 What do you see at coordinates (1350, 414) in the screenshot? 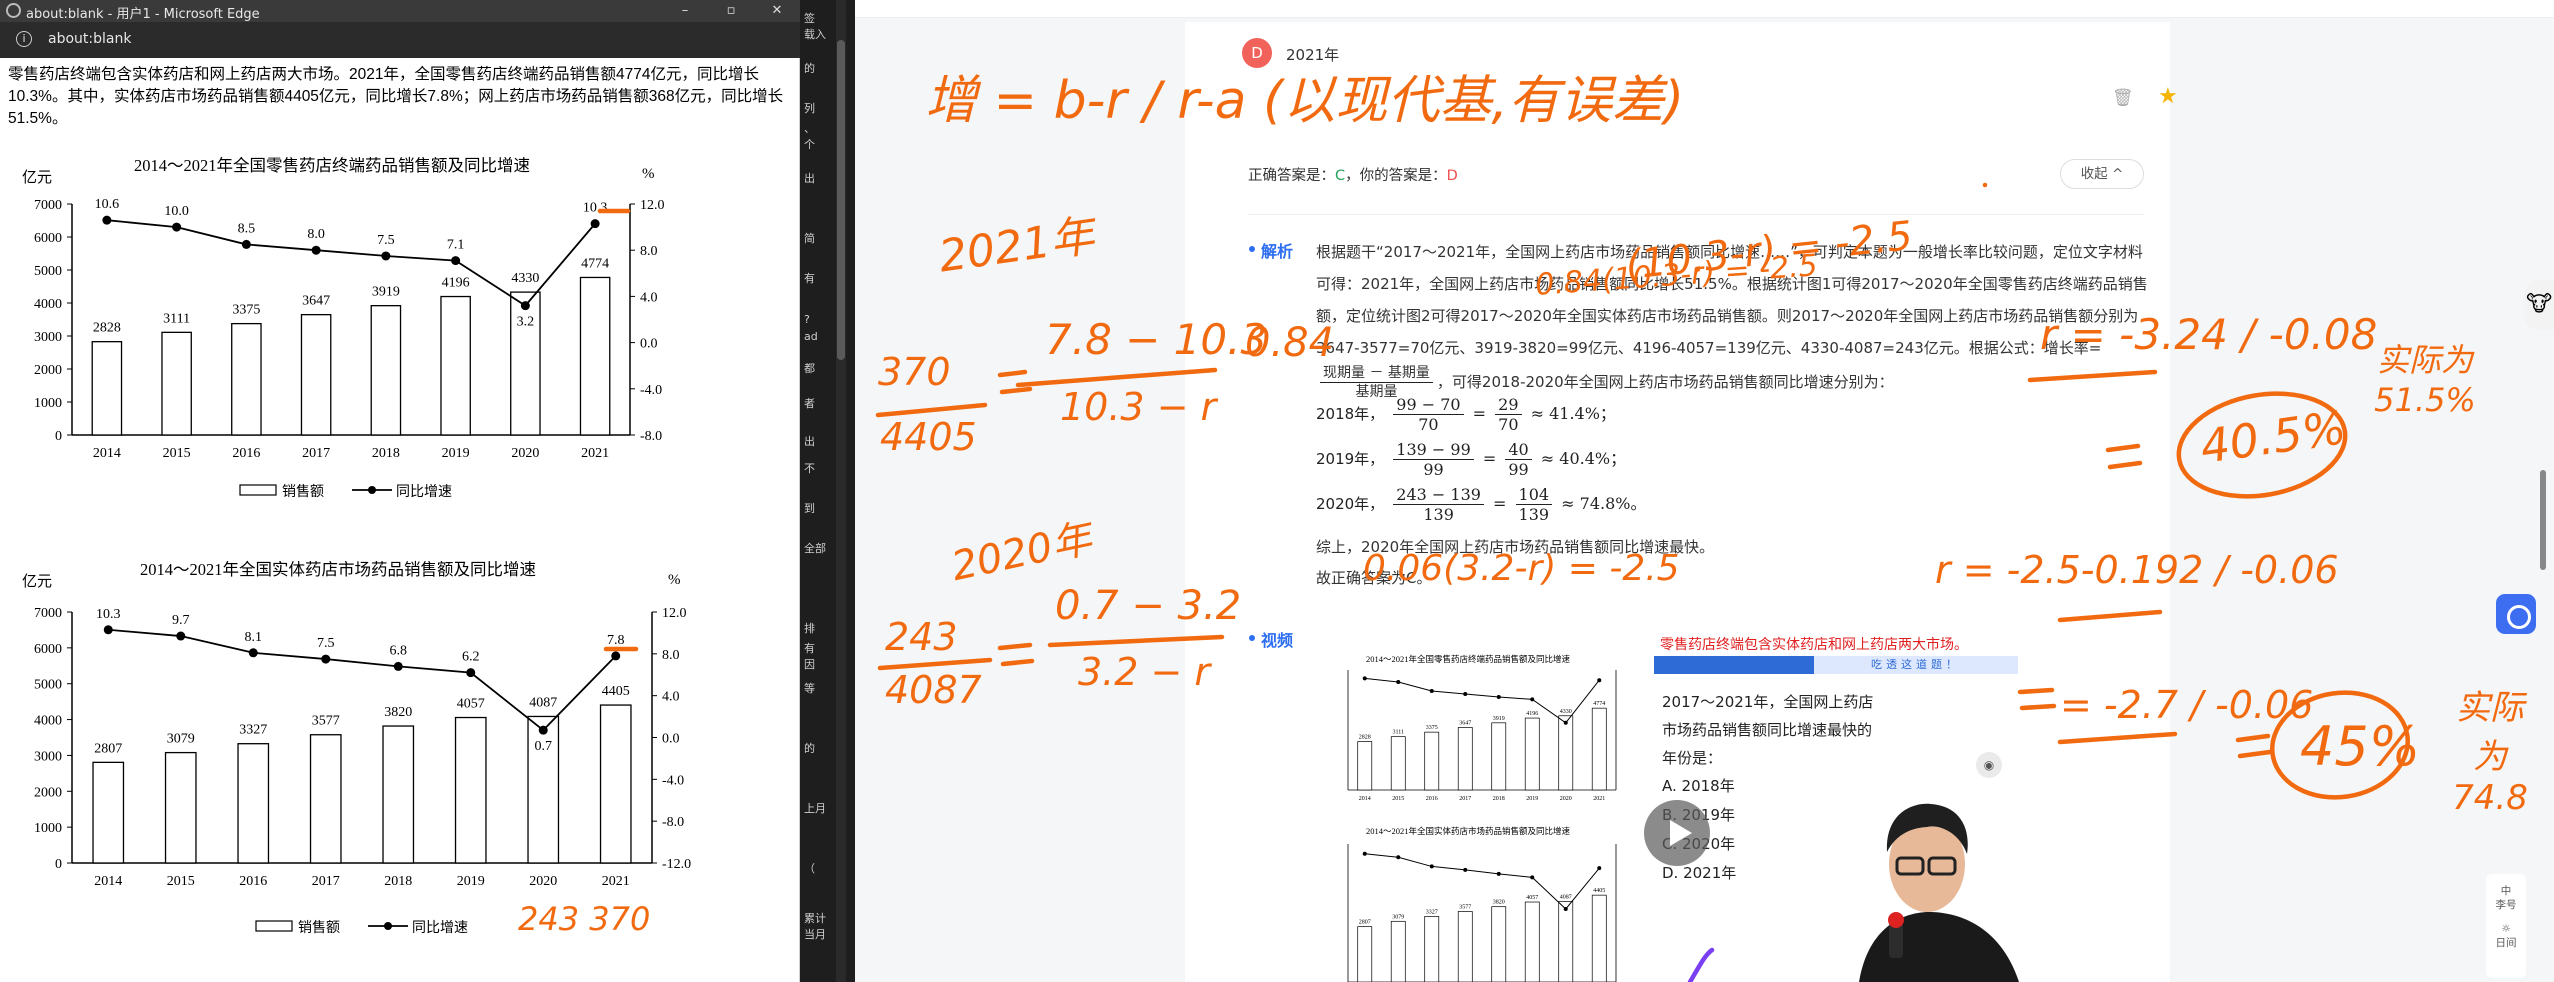
I see `calc-year: 2018年，` at bounding box center [1350, 414].